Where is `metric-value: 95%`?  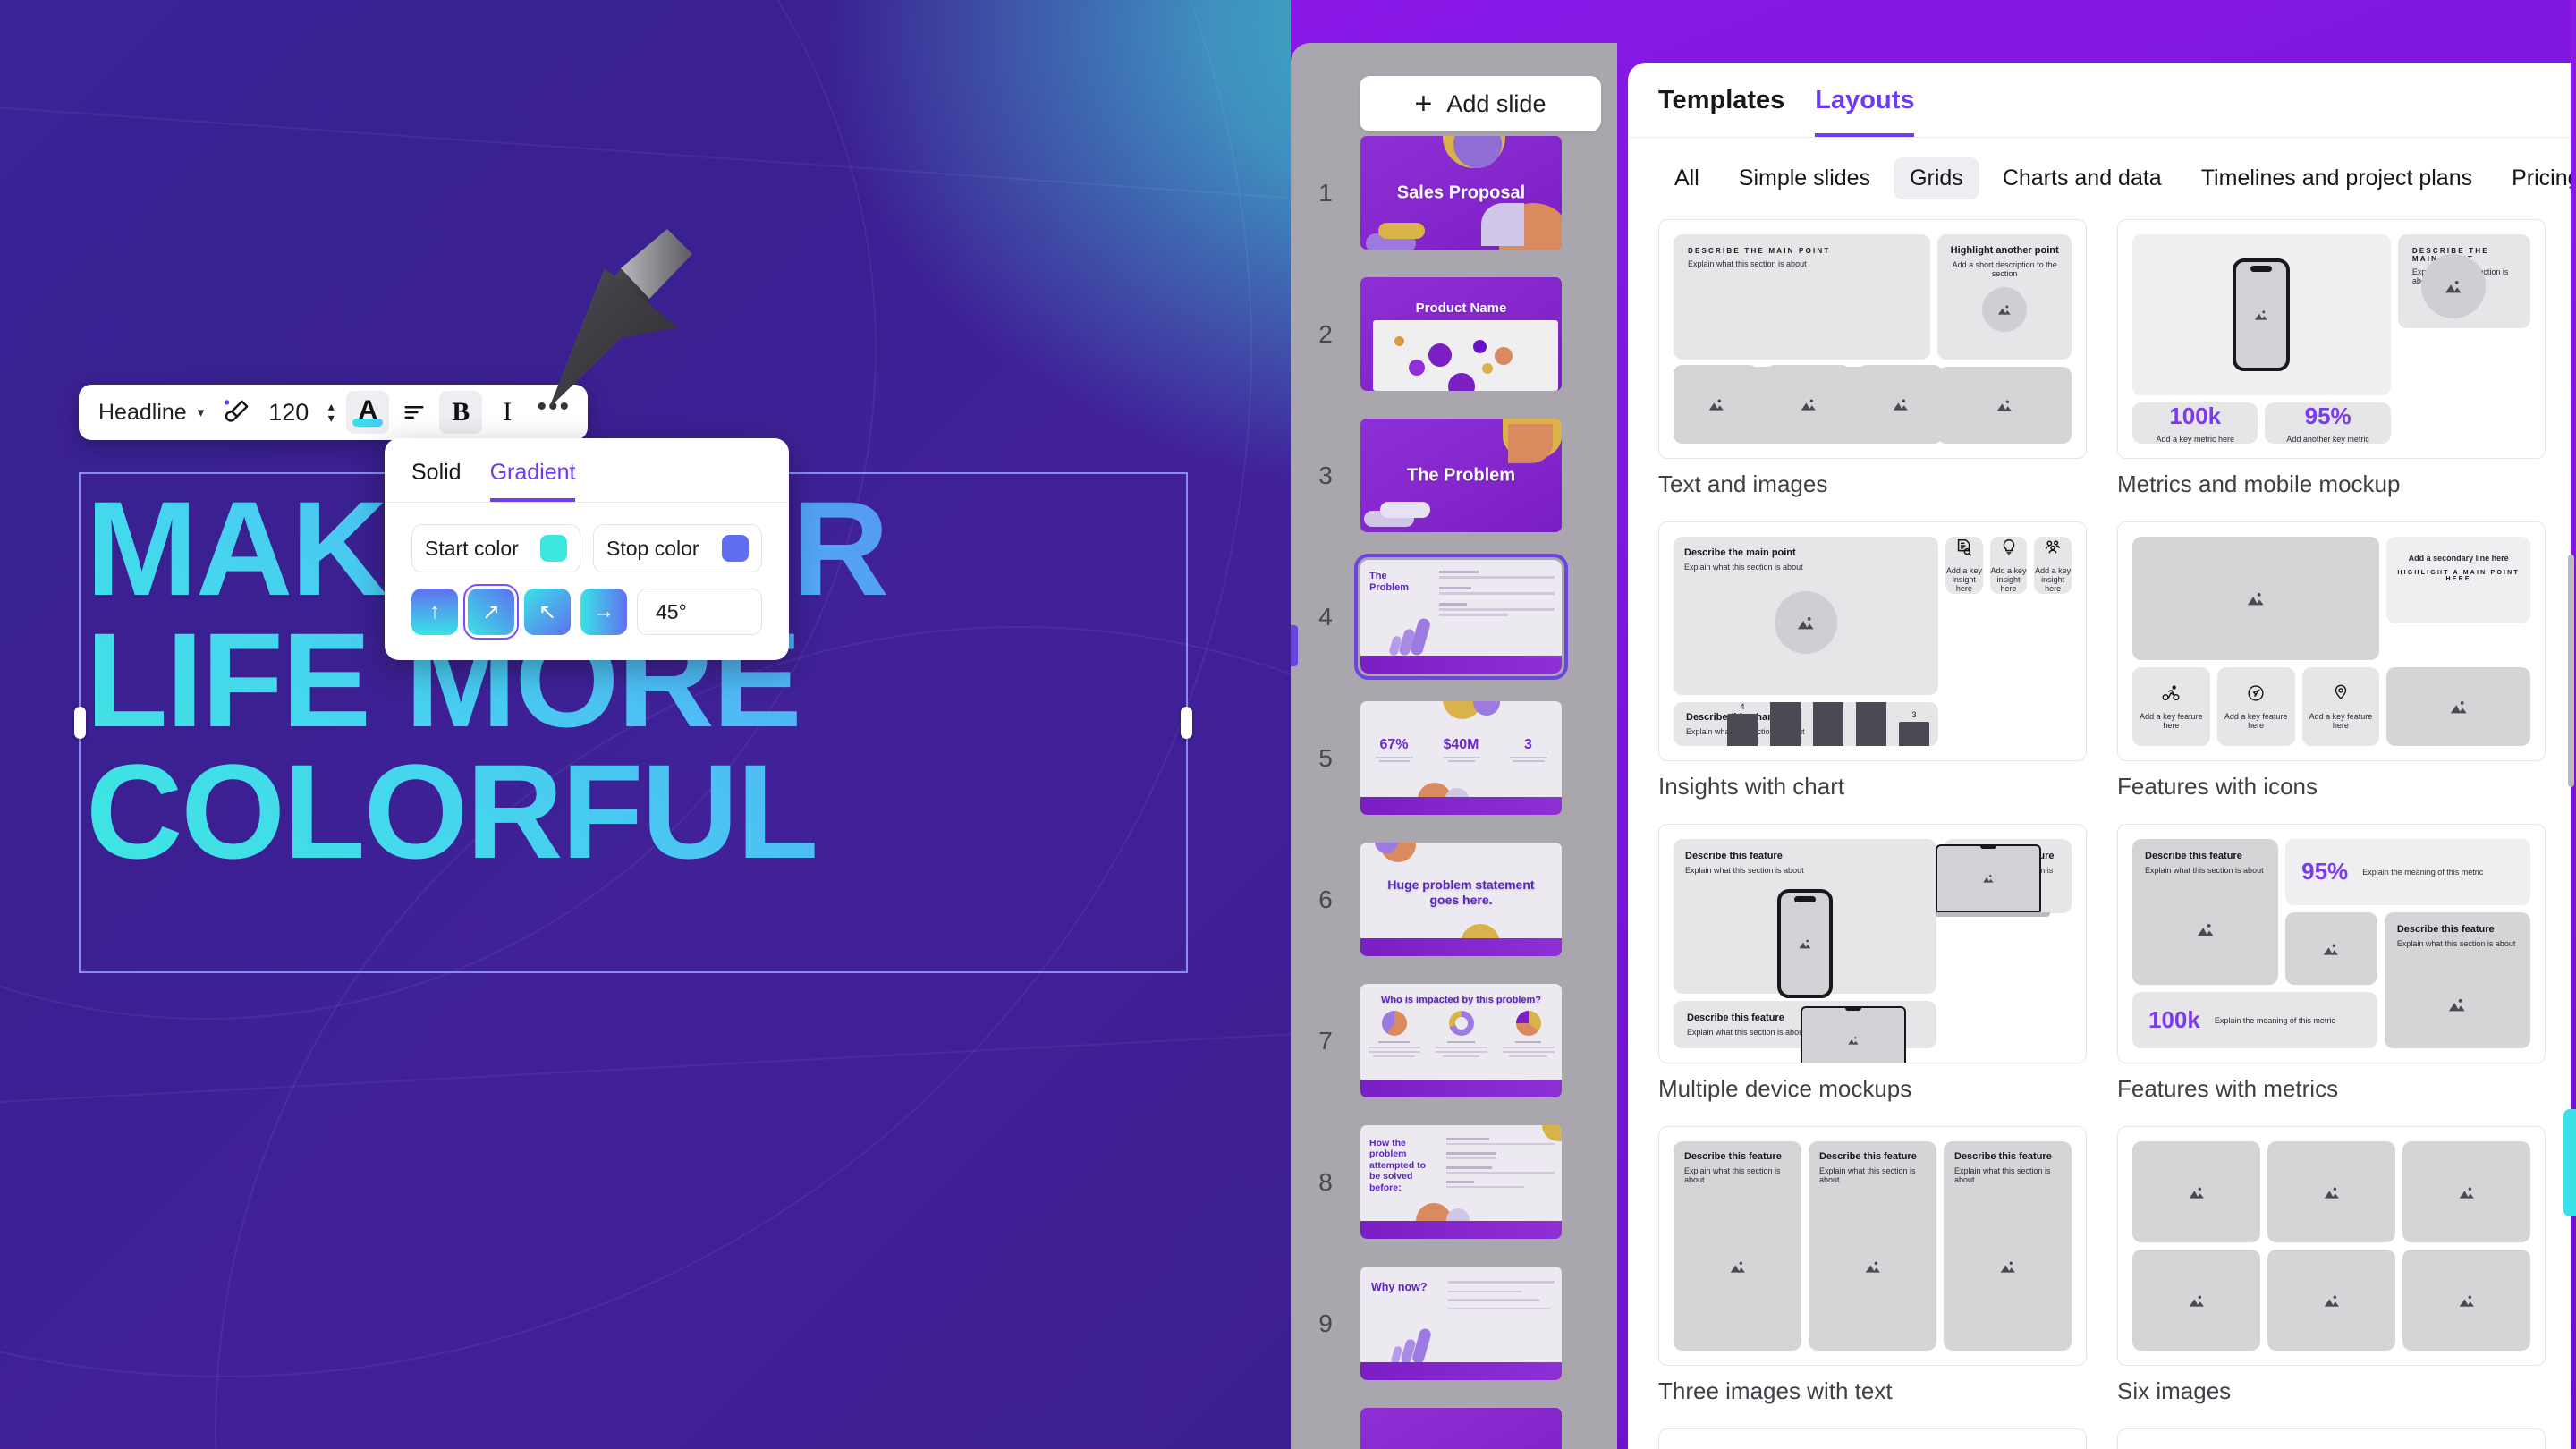 metric-value: 95% is located at coordinates (2325, 872).